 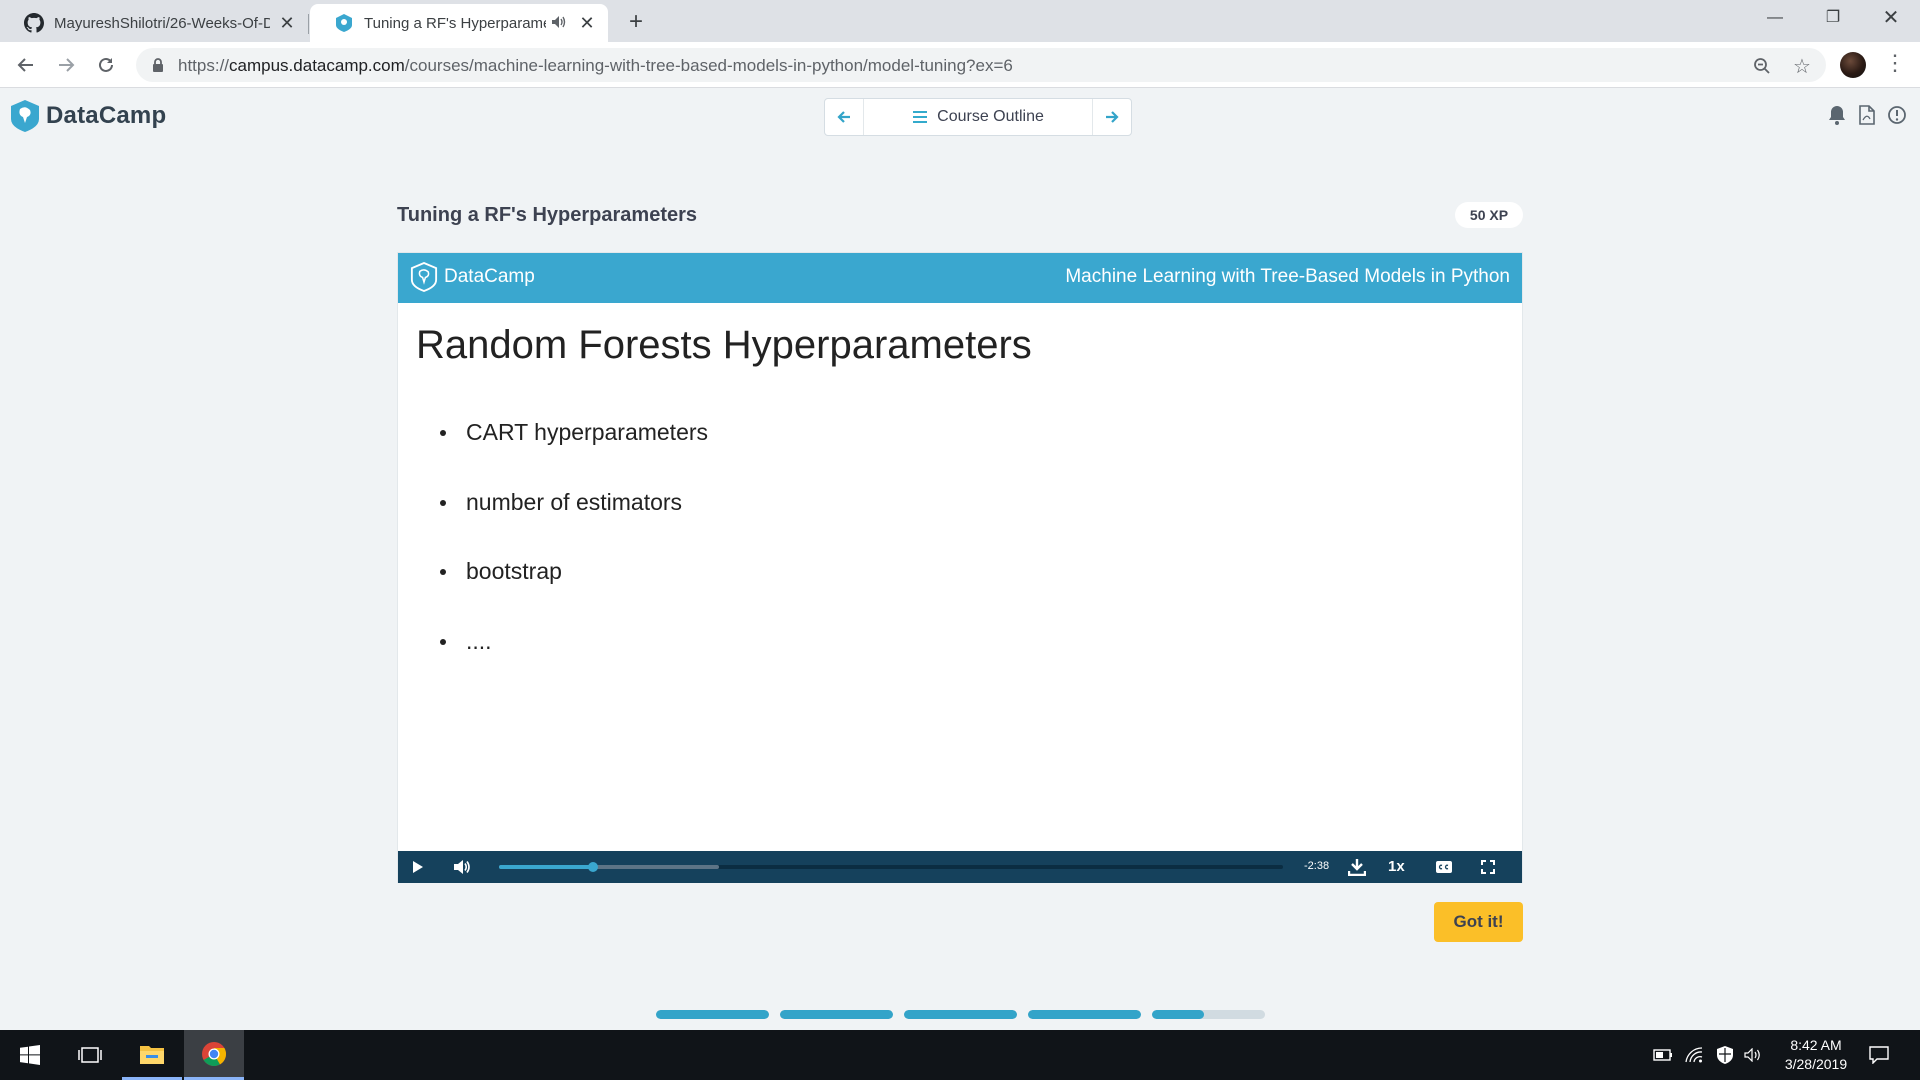 I want to click on battery-icon, so click(x=1663, y=1055).